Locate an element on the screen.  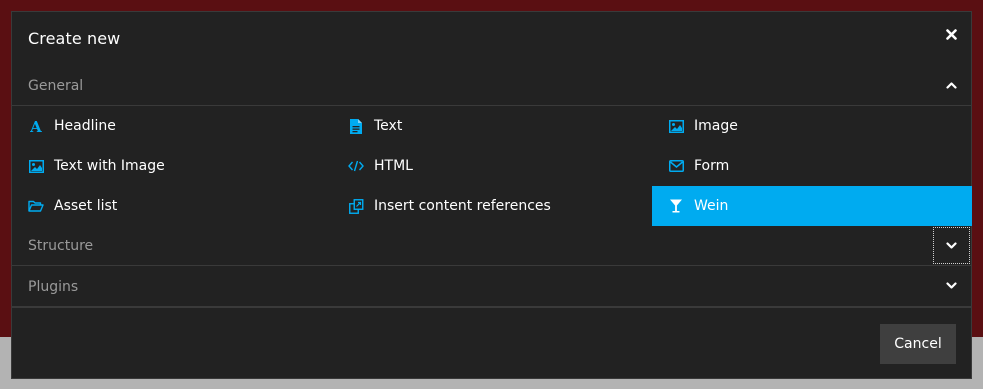
envelope-icon is located at coordinates (676, 166).